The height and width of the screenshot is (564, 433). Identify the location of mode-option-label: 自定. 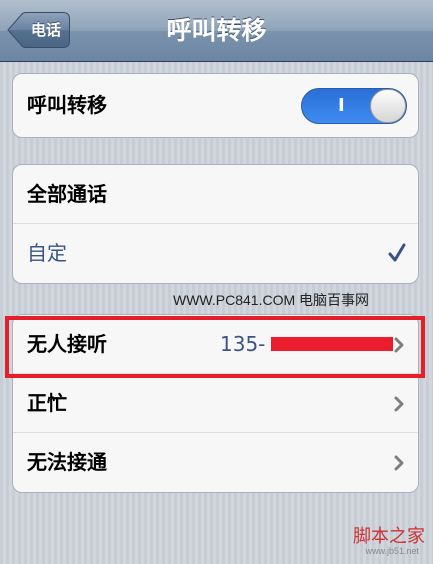
(47, 253).